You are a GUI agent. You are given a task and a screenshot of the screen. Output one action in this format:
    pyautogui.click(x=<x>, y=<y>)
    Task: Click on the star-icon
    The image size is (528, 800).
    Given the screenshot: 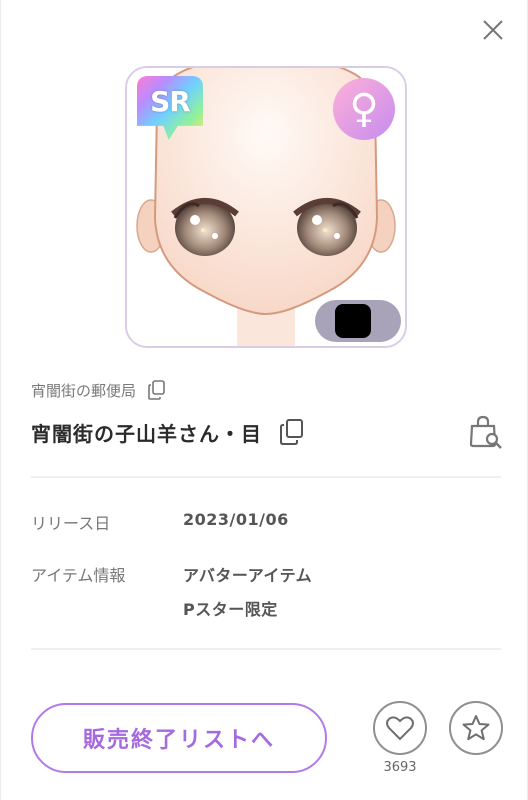 What is the action you would take?
    pyautogui.click(x=476, y=728)
    